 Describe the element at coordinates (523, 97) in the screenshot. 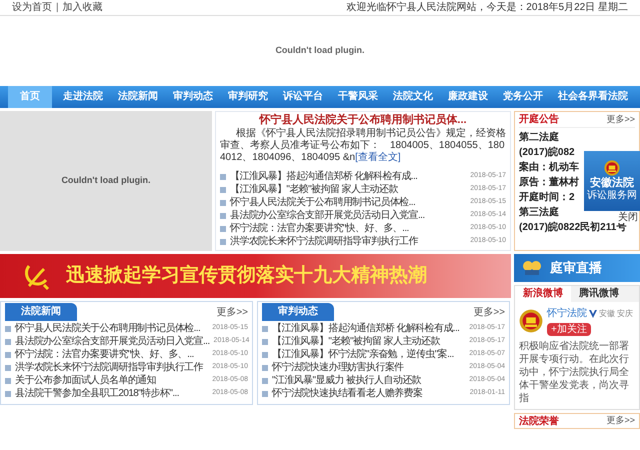

I see `nav-tab: 党务公开` at that location.